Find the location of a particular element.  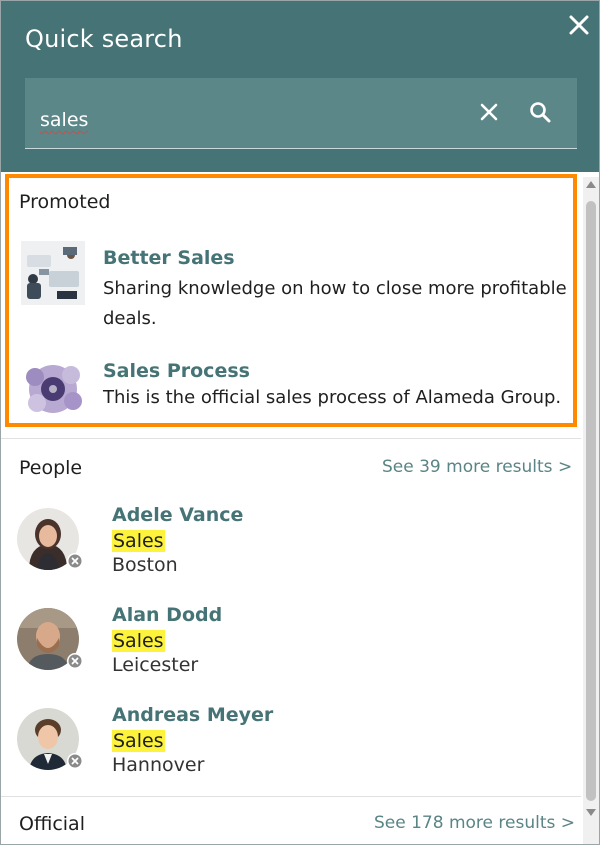

person-name: Alan Dodd is located at coordinates (167, 615).